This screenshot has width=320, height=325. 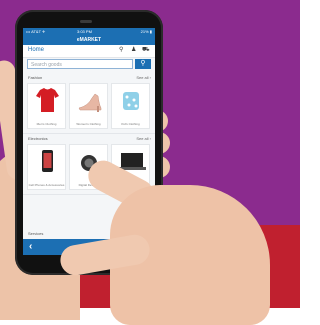 I want to click on phone-speaker, so click(x=86, y=21).